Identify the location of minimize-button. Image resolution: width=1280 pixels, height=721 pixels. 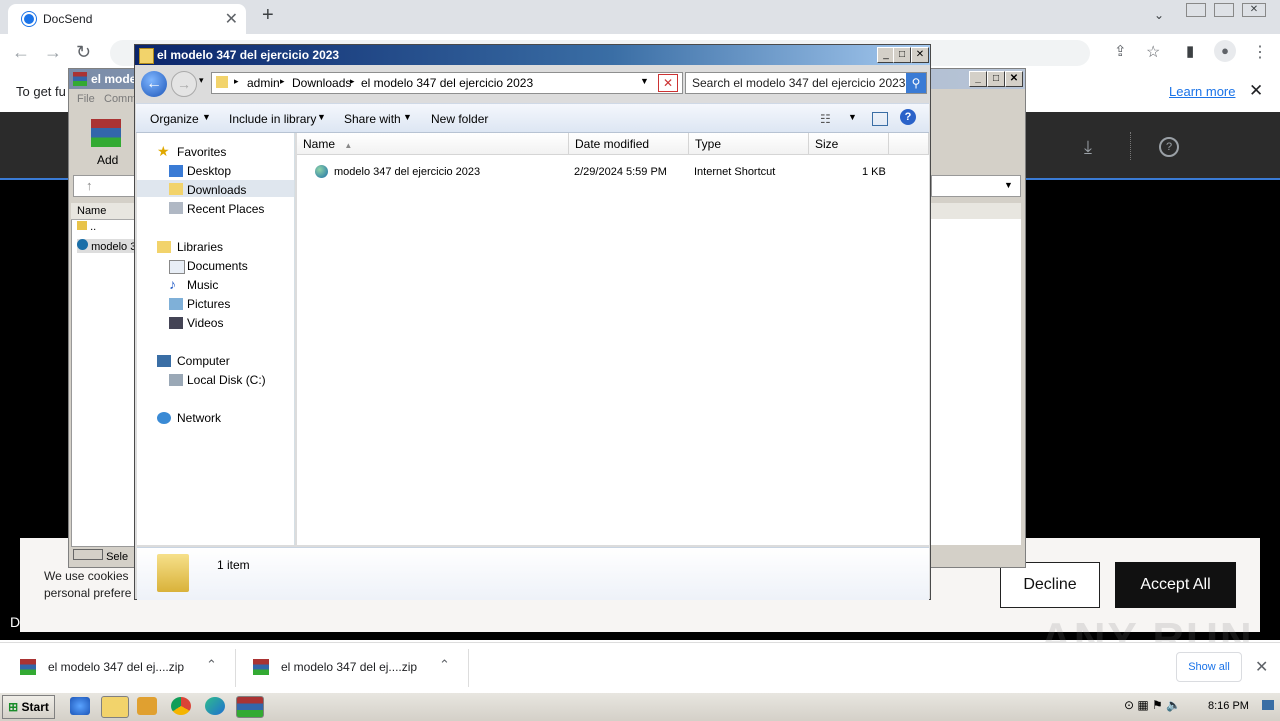
(1196, 10).